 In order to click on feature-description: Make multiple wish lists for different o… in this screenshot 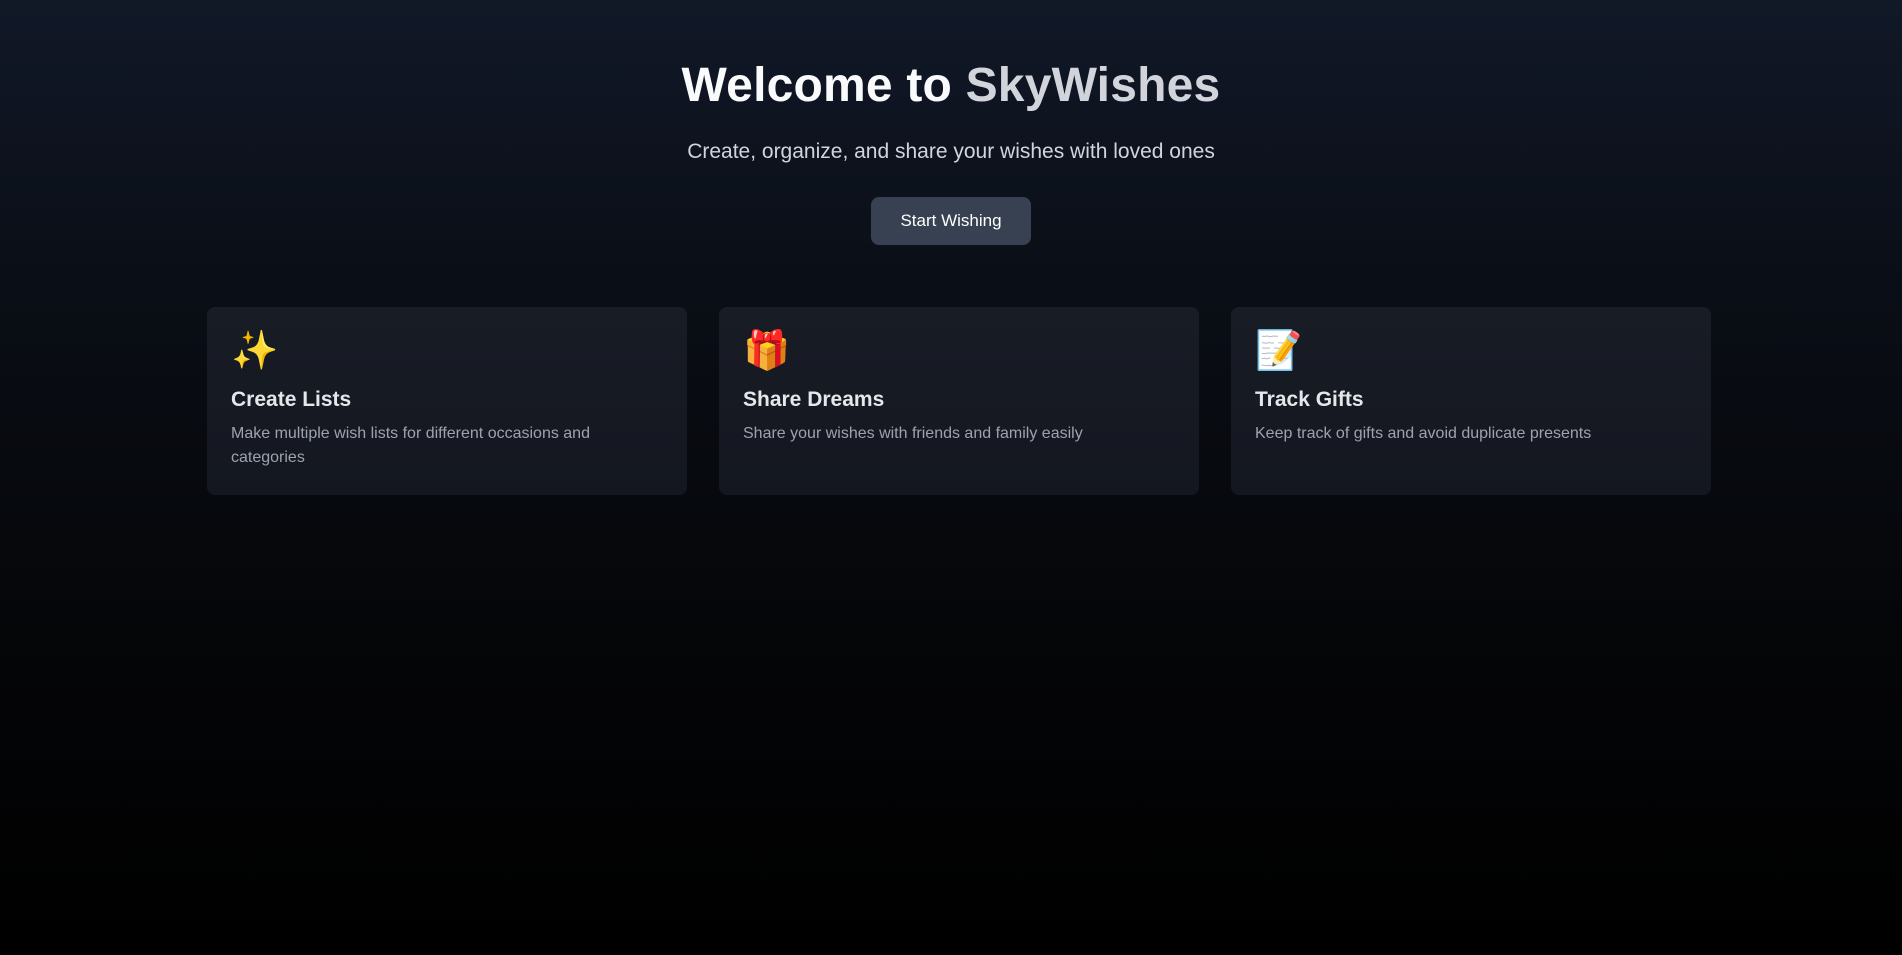, I will do `click(410, 445)`.